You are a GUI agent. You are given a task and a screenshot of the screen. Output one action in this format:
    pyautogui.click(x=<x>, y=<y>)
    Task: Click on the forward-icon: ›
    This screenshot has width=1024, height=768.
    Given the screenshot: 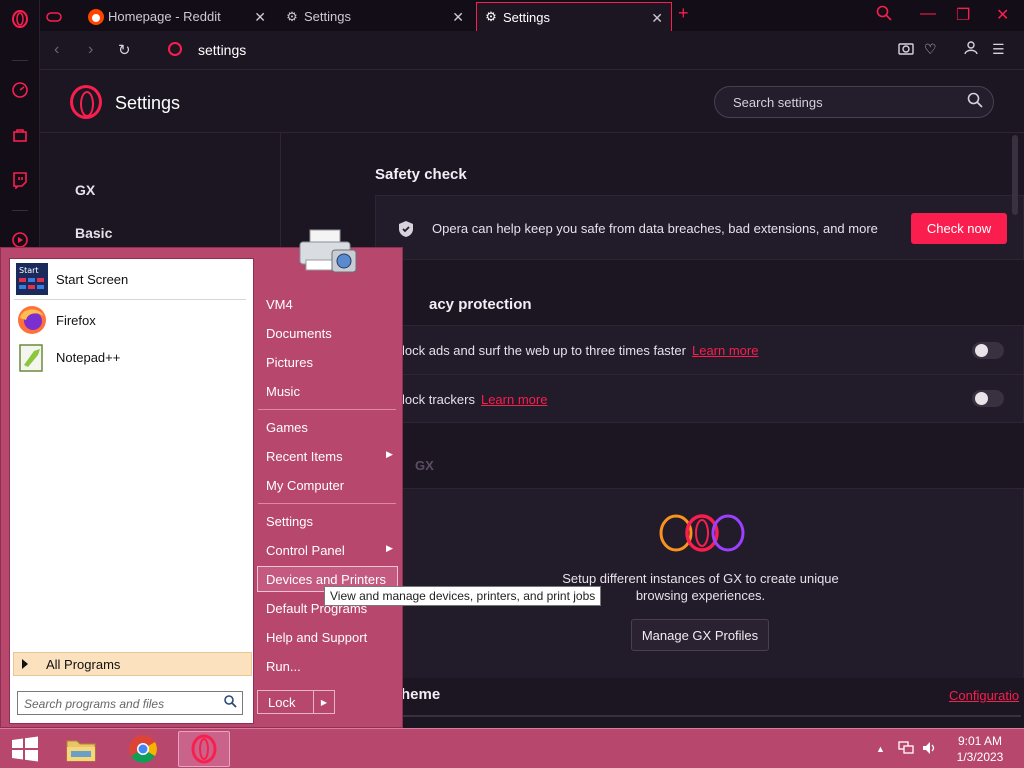 What is the action you would take?
    pyautogui.click(x=90, y=50)
    